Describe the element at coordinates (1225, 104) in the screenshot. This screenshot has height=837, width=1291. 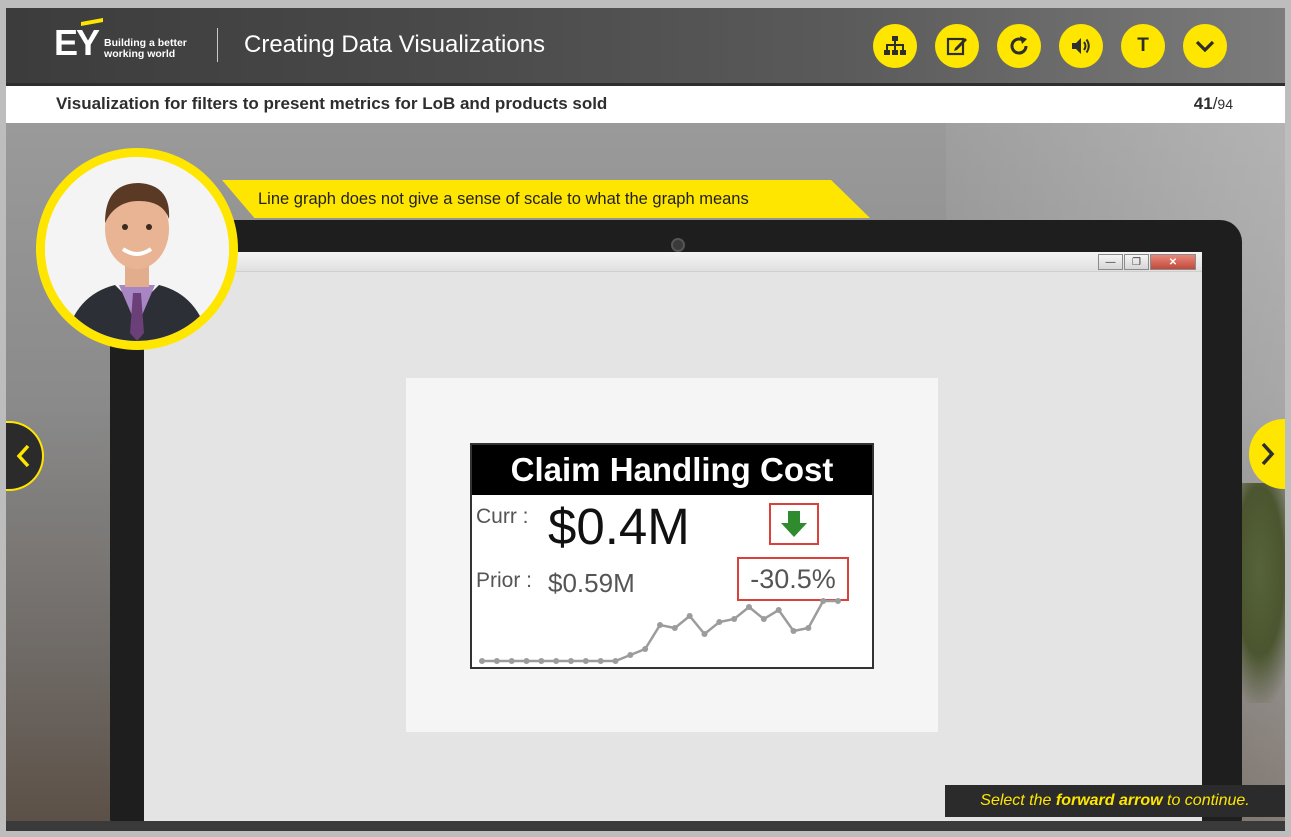
I see `page-total: 94` at that location.